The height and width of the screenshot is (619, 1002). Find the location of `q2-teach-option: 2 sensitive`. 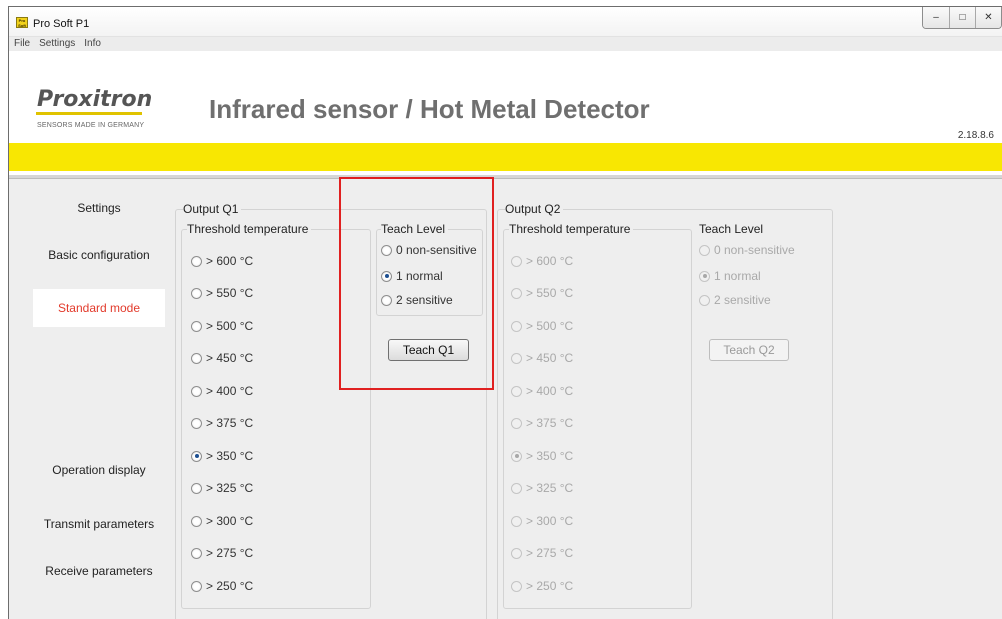

q2-teach-option: 2 sensitive is located at coordinates (735, 300).